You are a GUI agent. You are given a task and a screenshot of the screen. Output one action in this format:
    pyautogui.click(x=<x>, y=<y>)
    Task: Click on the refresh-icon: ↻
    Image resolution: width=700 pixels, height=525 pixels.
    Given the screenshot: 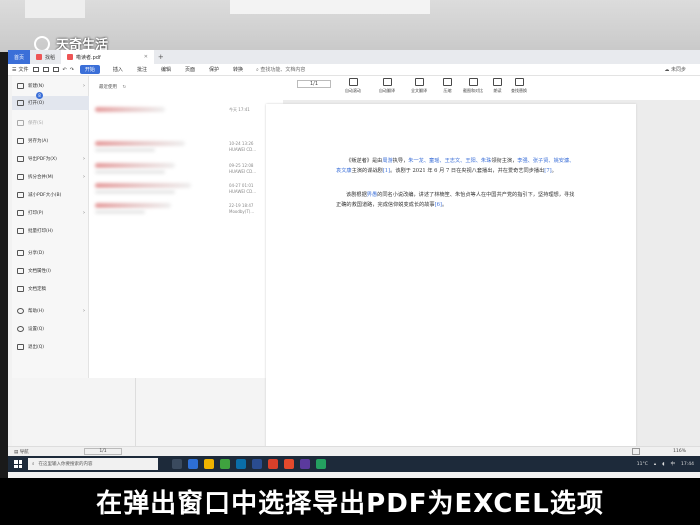 What is the action you would take?
    pyautogui.click(x=124, y=87)
    